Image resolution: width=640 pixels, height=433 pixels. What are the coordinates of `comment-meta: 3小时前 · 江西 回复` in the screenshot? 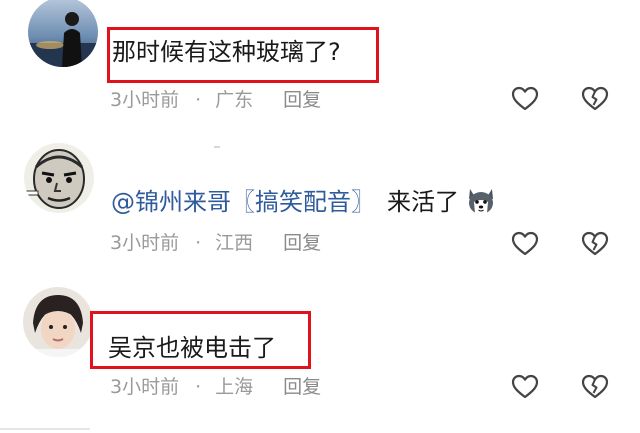 It's located at (215, 243).